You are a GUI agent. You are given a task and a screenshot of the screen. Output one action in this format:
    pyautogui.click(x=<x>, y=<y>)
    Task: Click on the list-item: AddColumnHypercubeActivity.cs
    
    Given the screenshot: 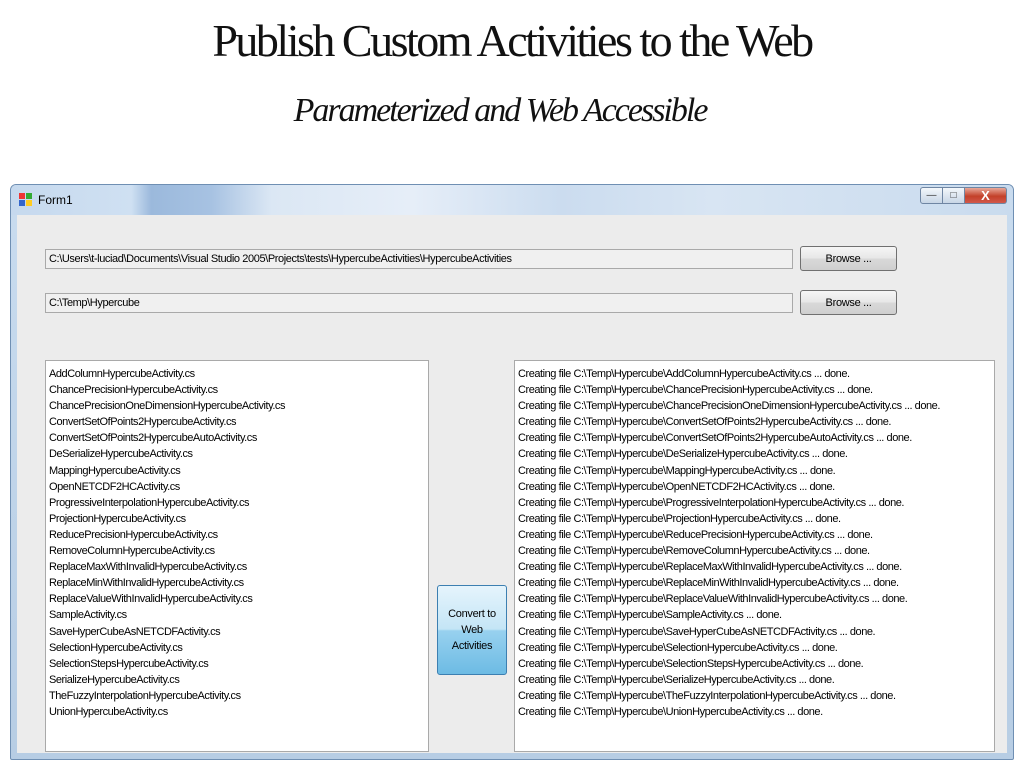 What is the action you would take?
    pyautogui.click(x=238, y=374)
    